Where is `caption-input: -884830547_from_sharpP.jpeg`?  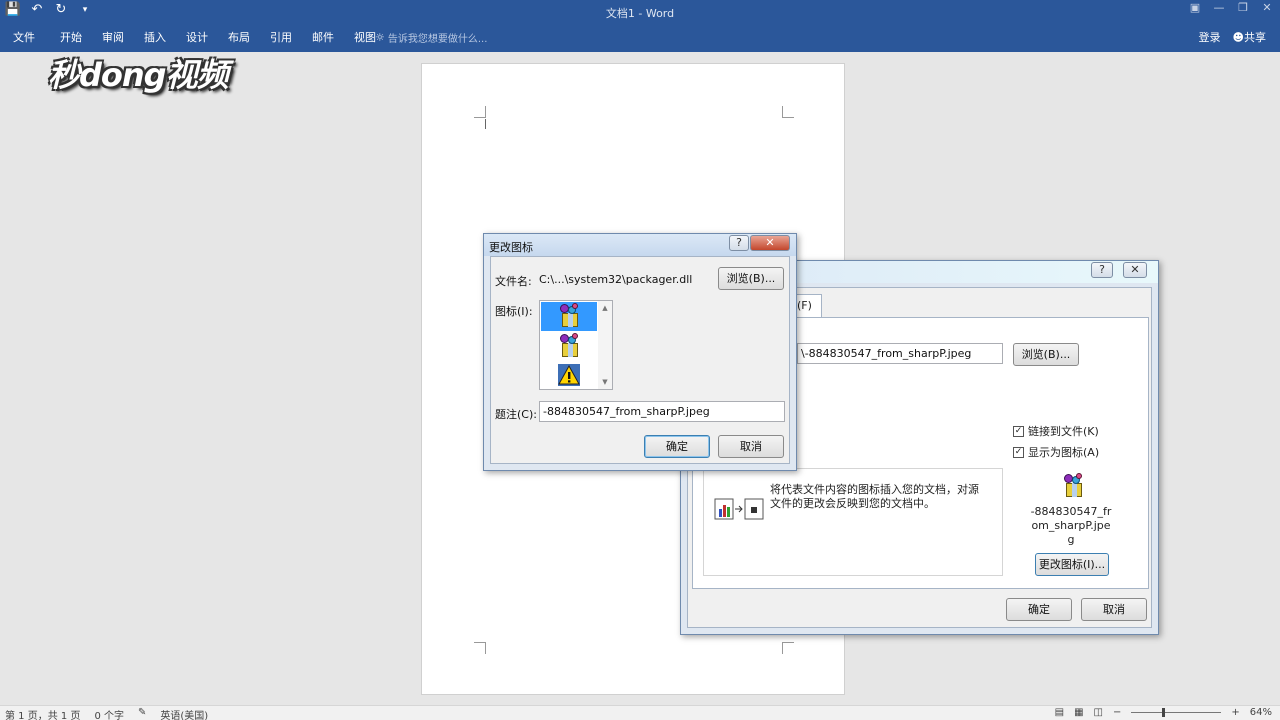 caption-input: -884830547_from_sharpP.jpeg is located at coordinates (662, 411).